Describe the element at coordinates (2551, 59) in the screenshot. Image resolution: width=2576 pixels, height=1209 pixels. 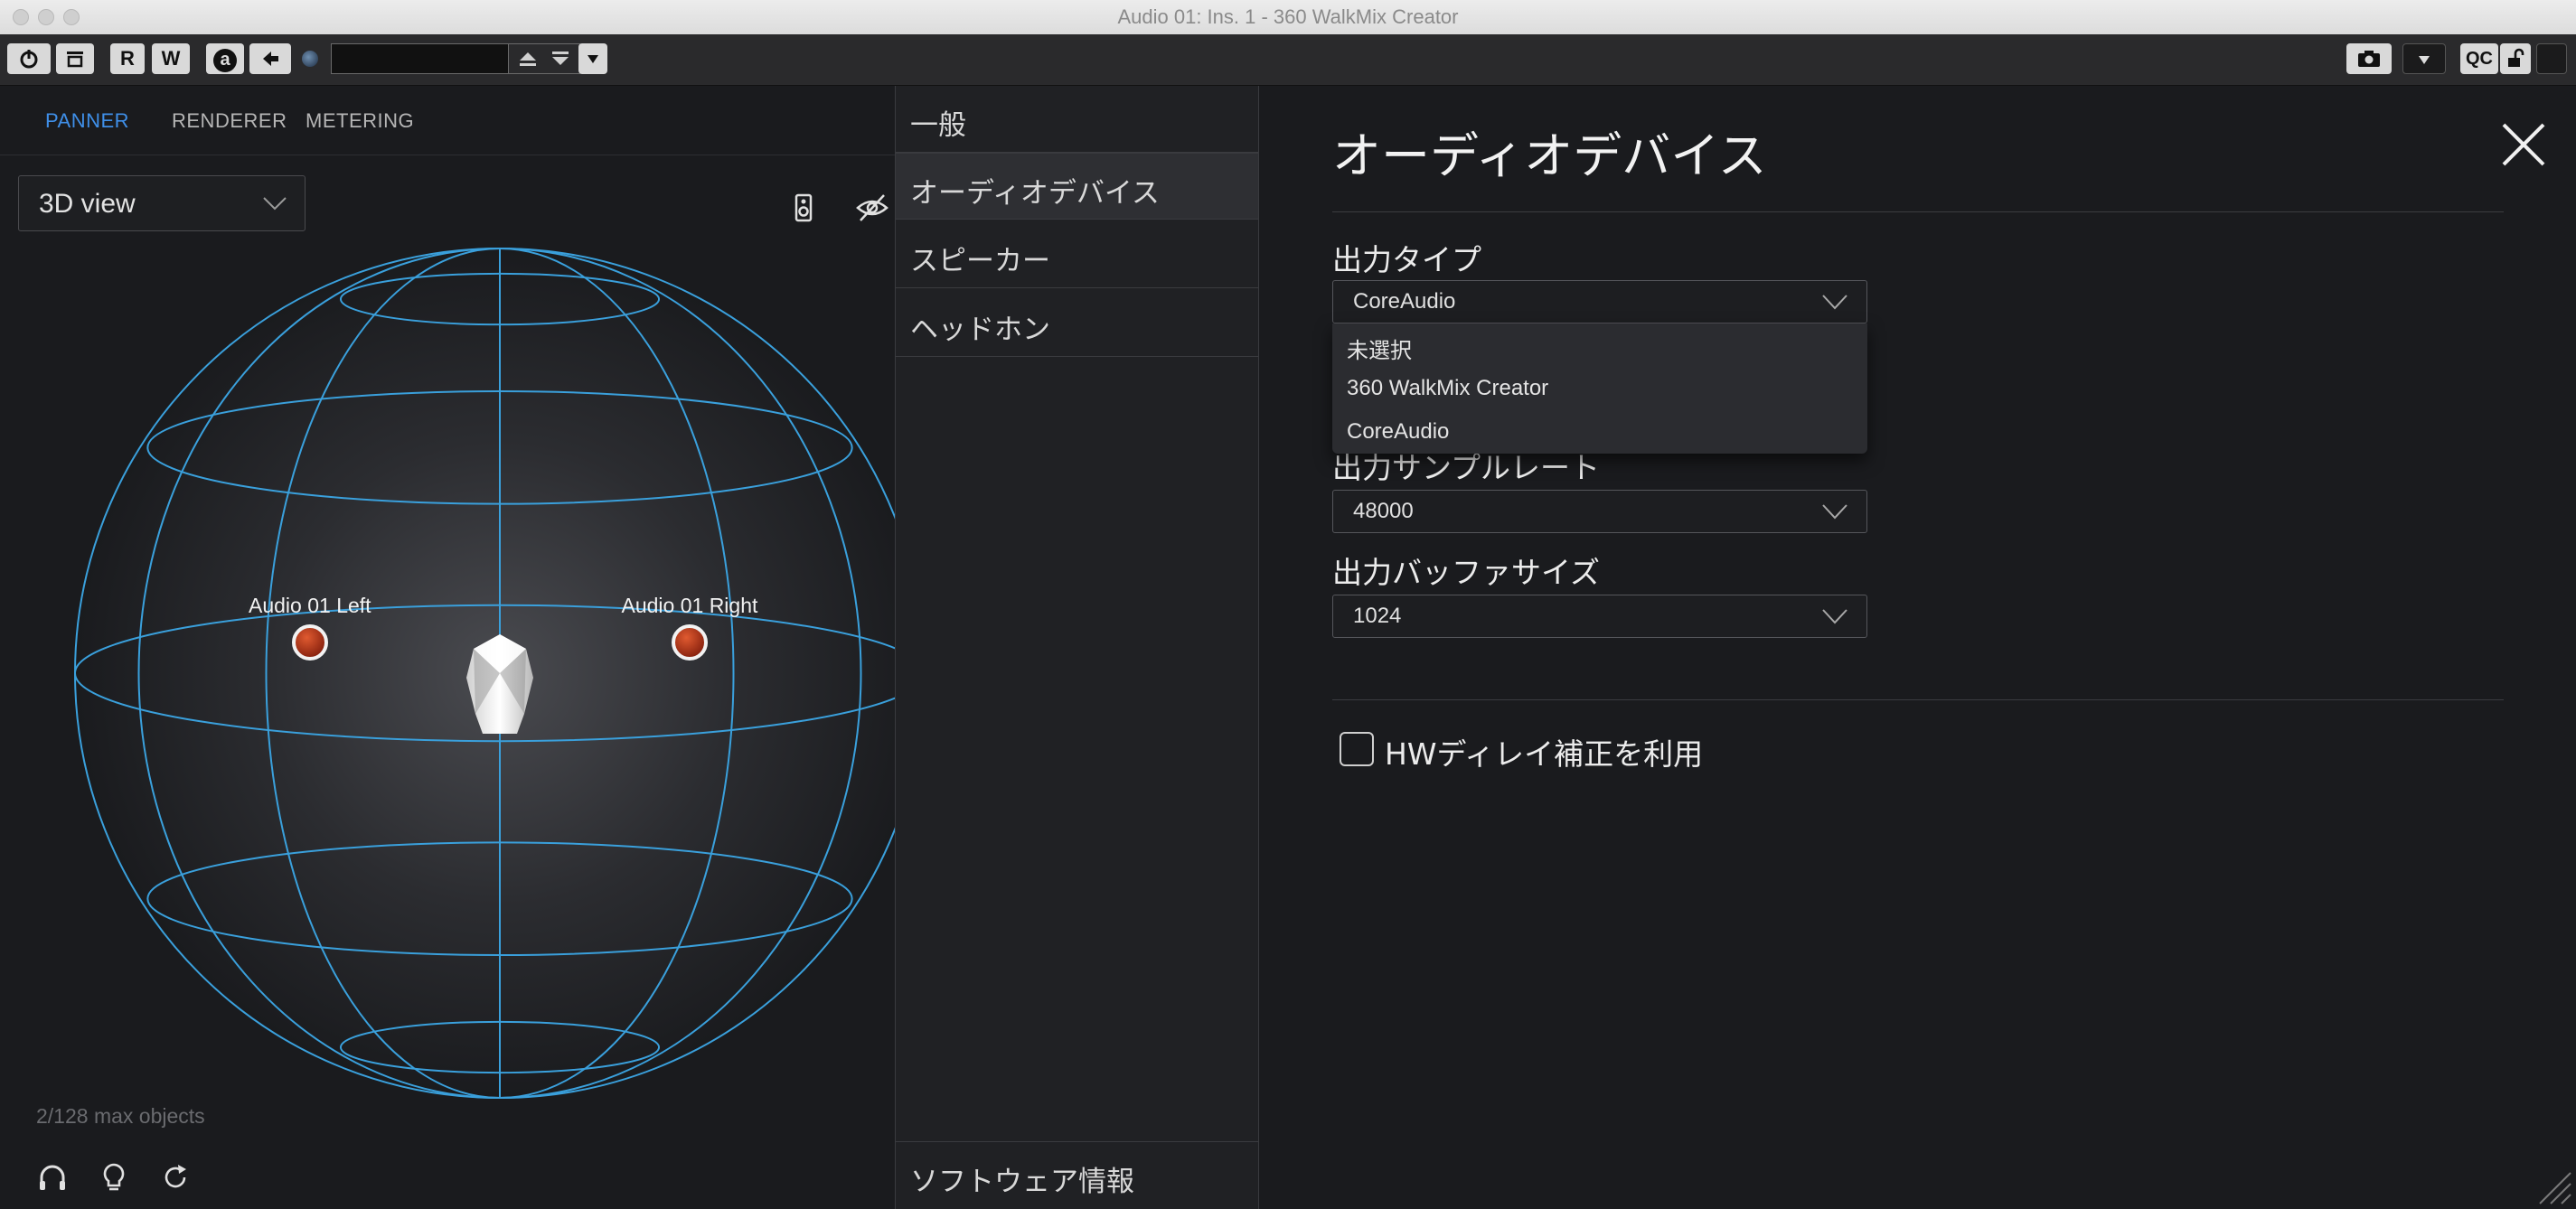
I see `toolbar-extra-button` at that location.